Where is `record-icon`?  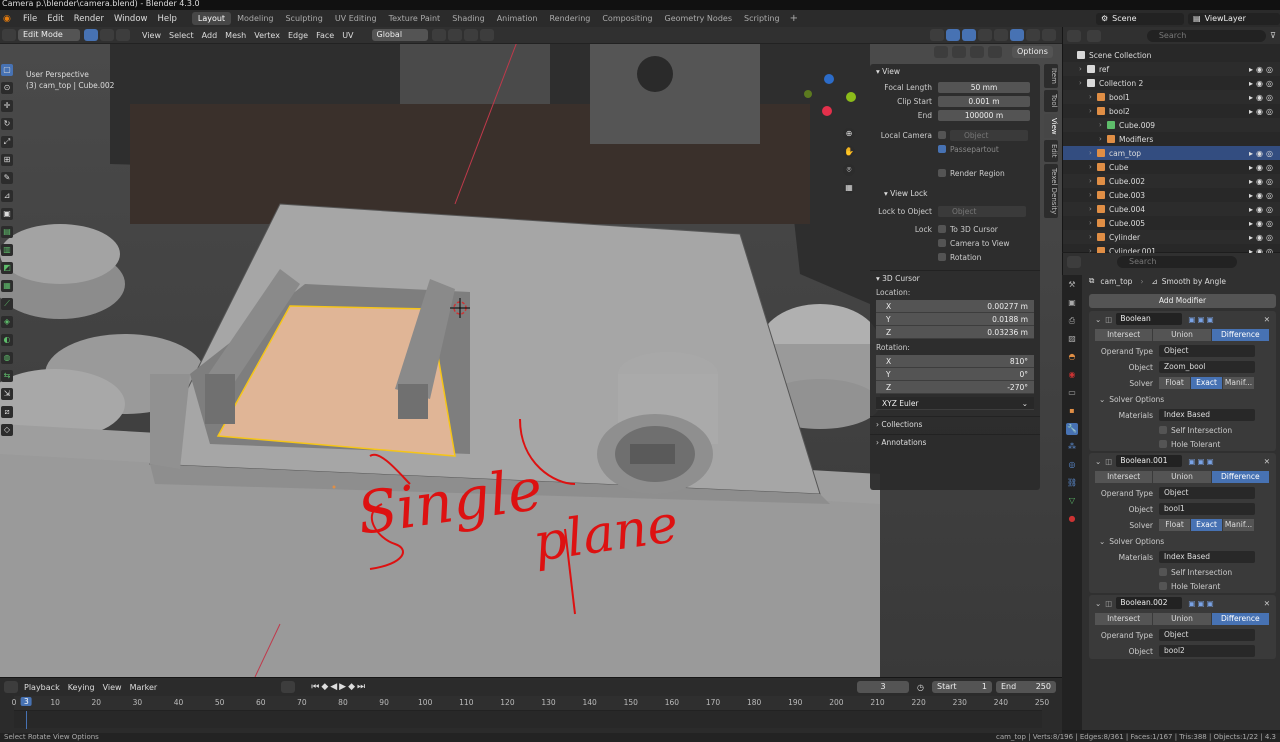 record-icon is located at coordinates (288, 687).